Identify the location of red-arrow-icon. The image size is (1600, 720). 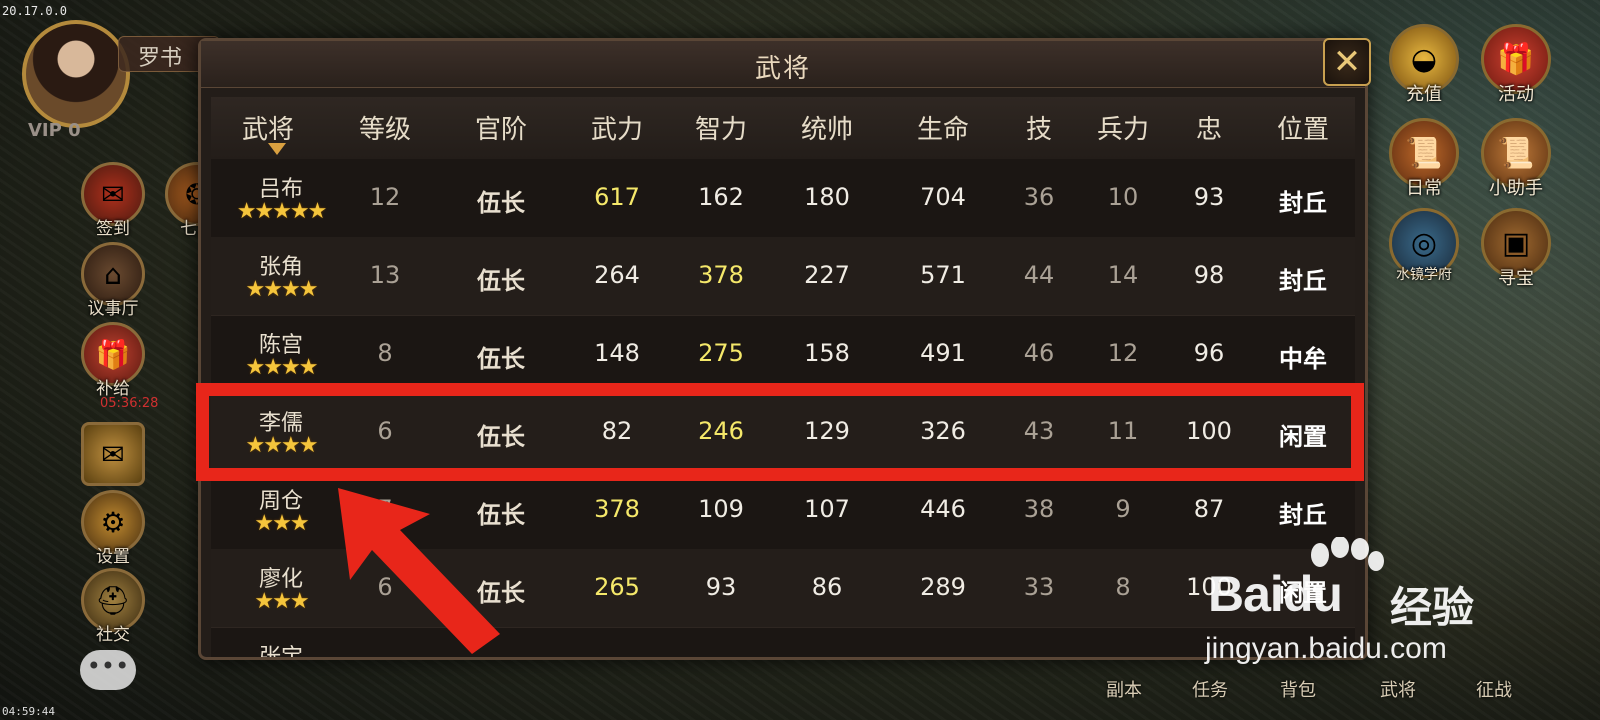
(419, 571).